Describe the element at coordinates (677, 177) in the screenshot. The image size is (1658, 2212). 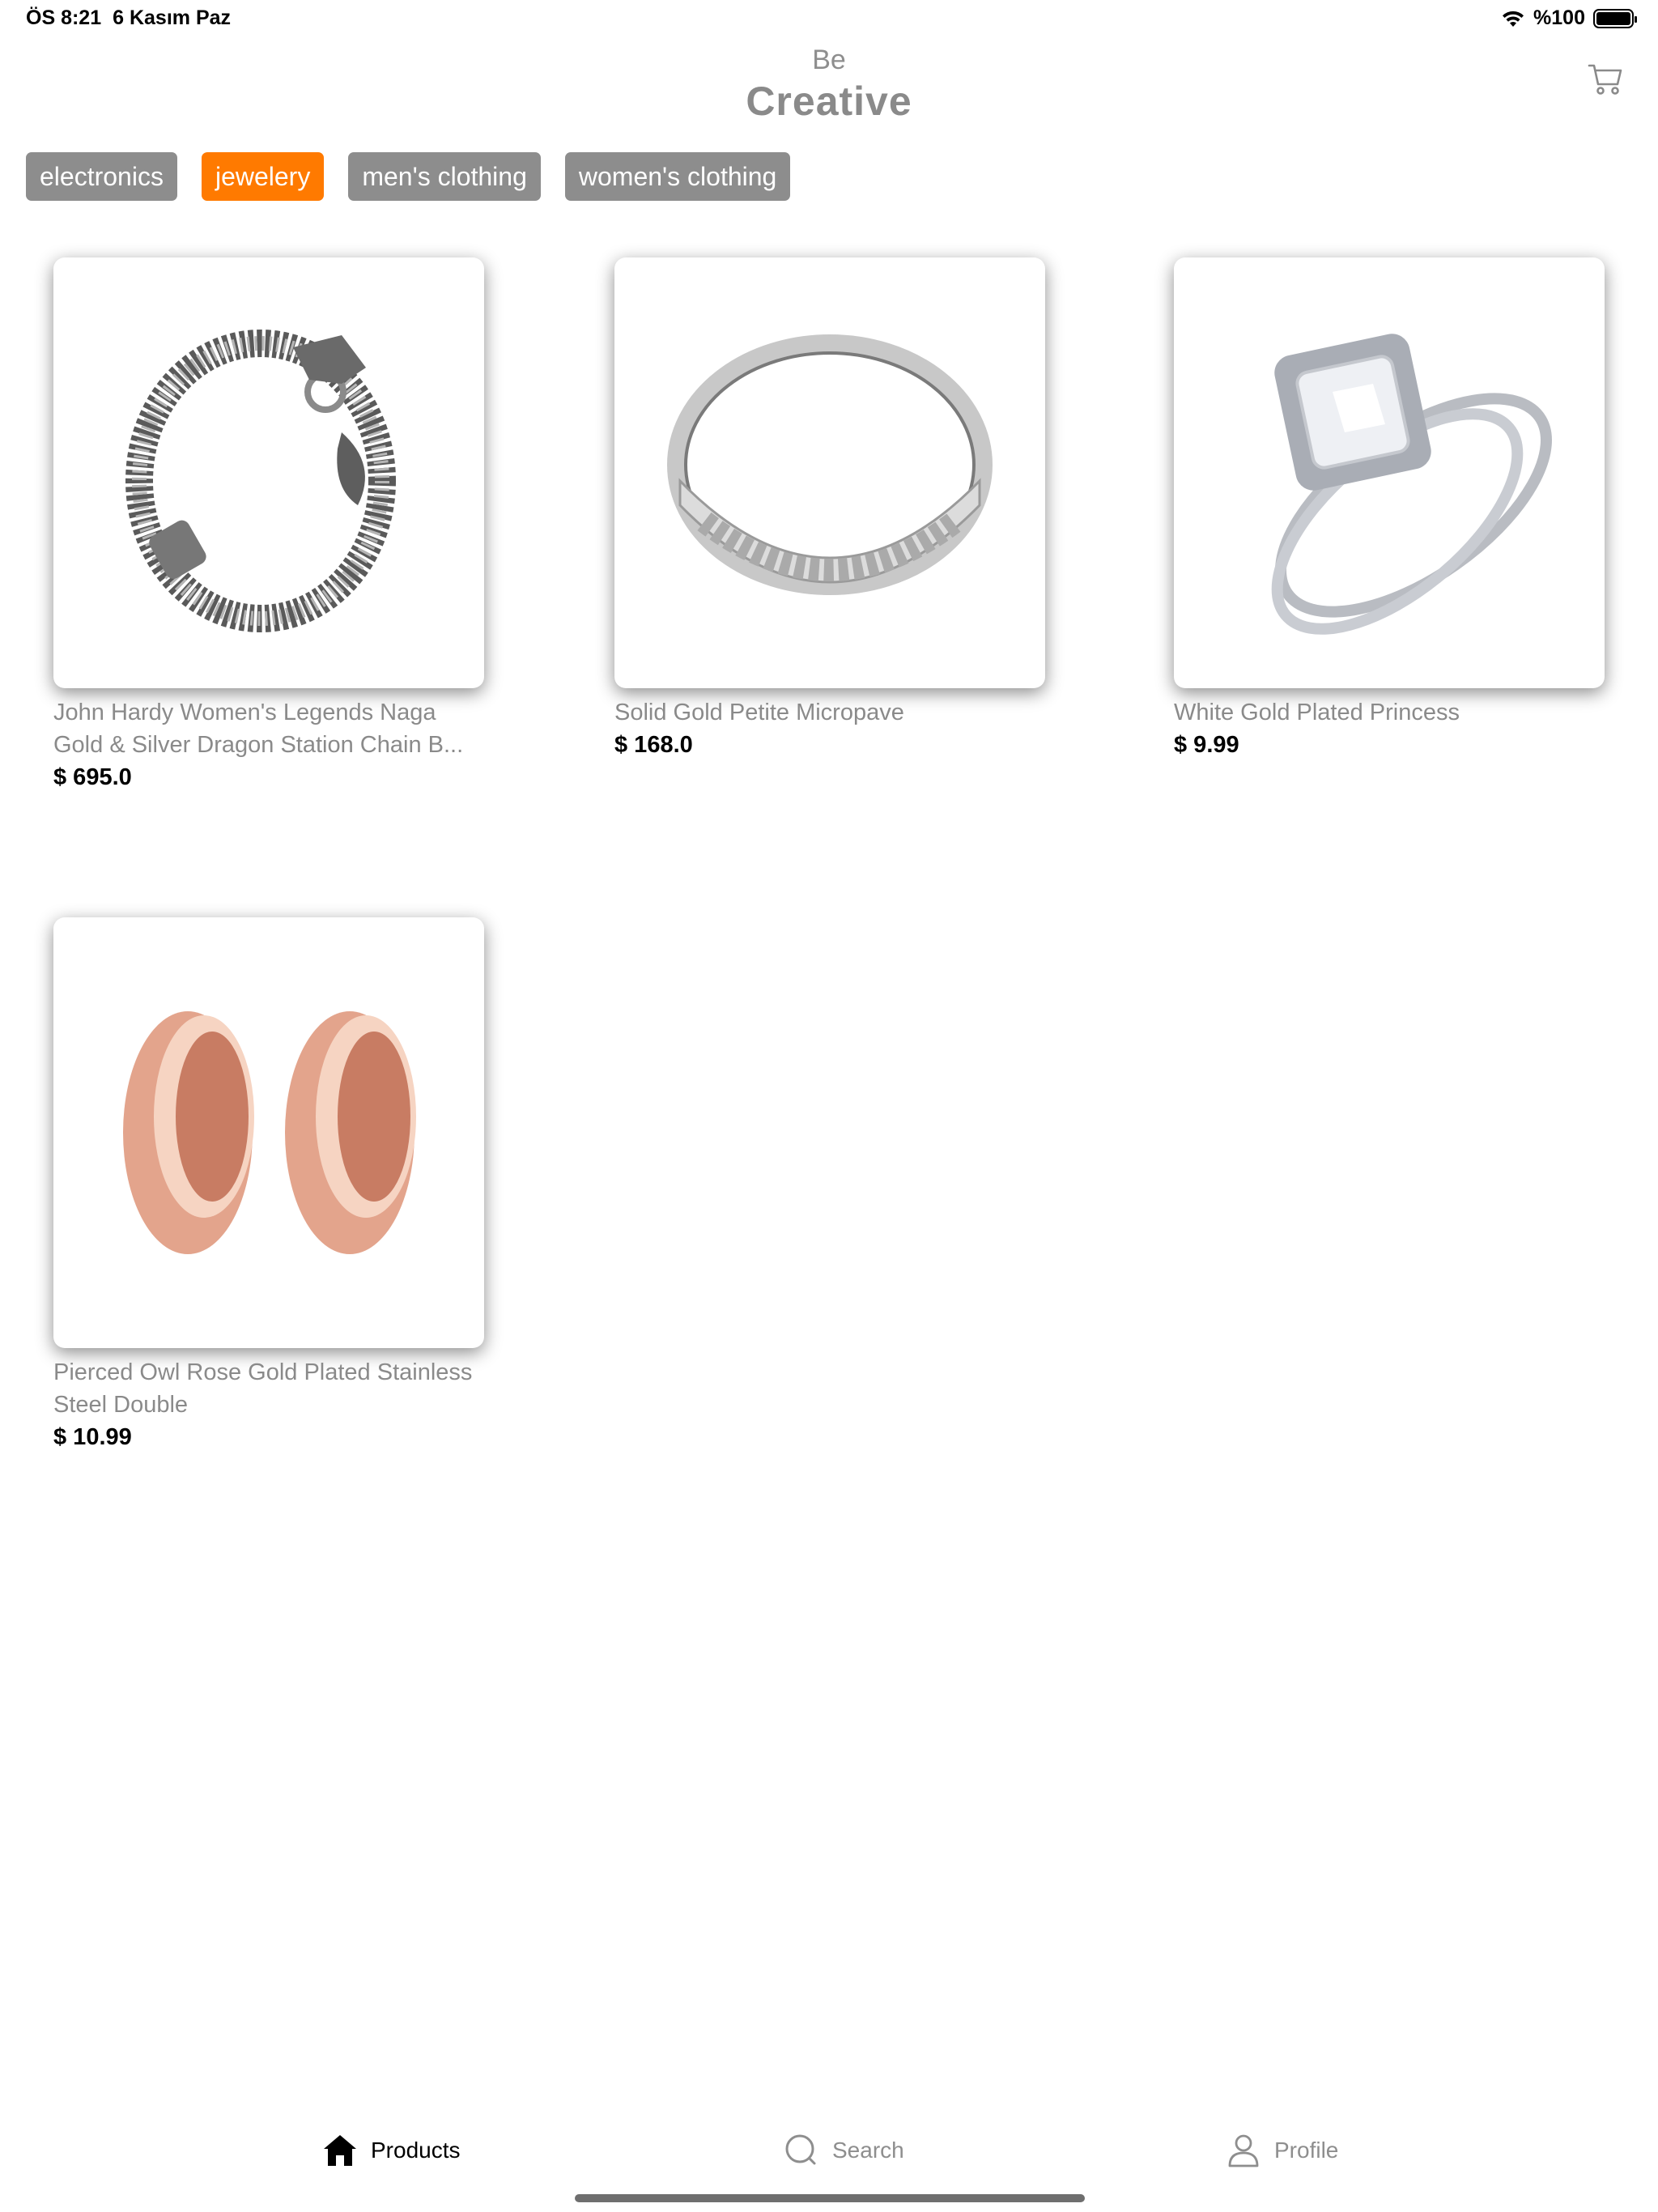
I see `category-chip-womens-clothing: women's clothing` at that location.